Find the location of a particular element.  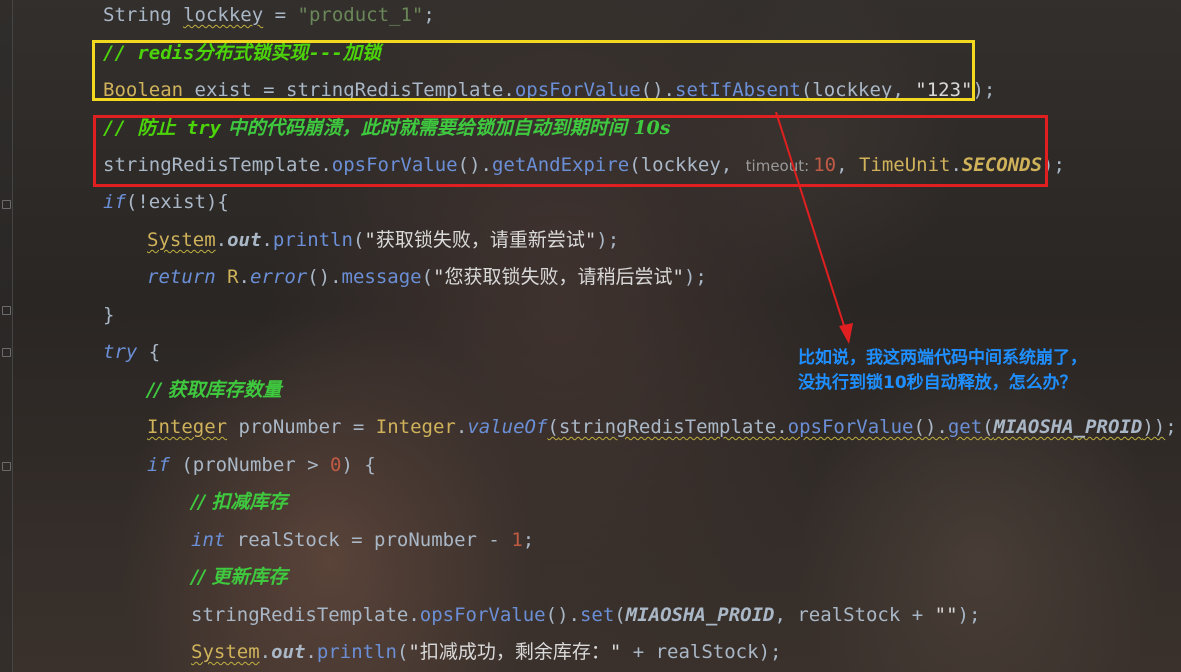

annotation-line-2: 没执行到锁10秒自动释放，怎么办？ is located at coordinates (937, 383).